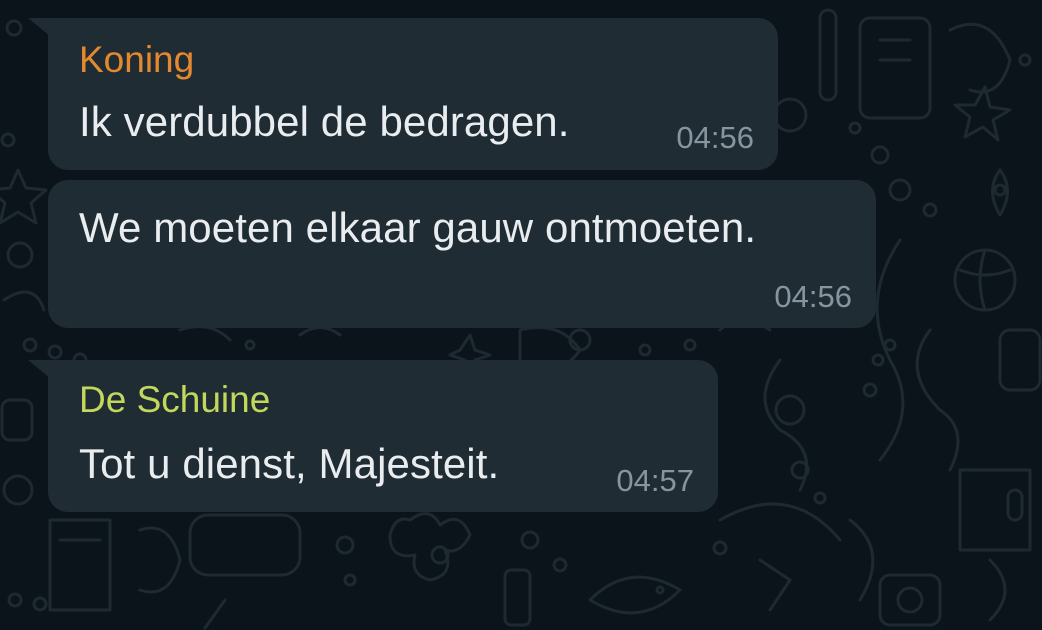 This screenshot has width=1042, height=630. I want to click on sender-name: De Schuine, so click(174, 400).